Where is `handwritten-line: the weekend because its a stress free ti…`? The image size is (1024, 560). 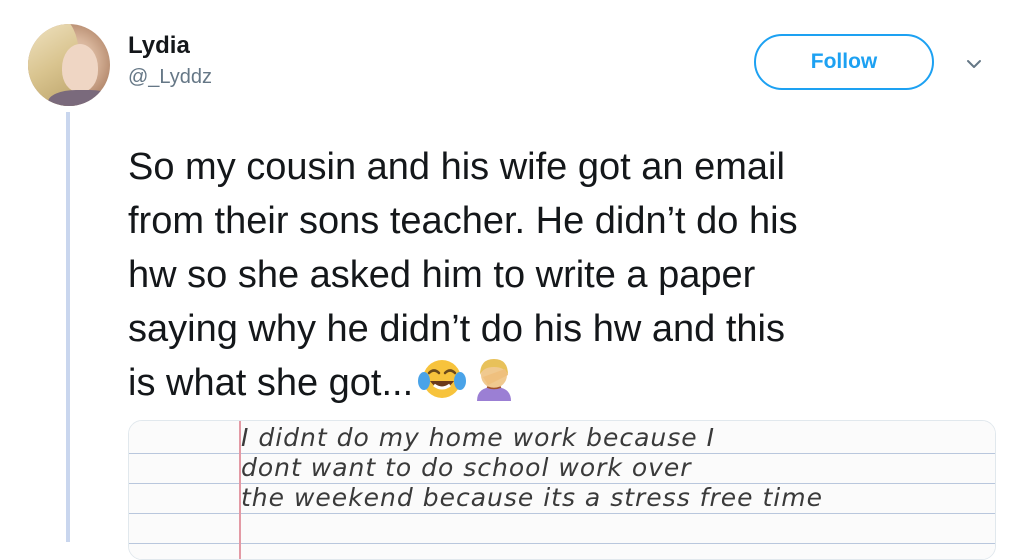
handwritten-line: the weekend because its a stress free ti… is located at coordinates (532, 497).